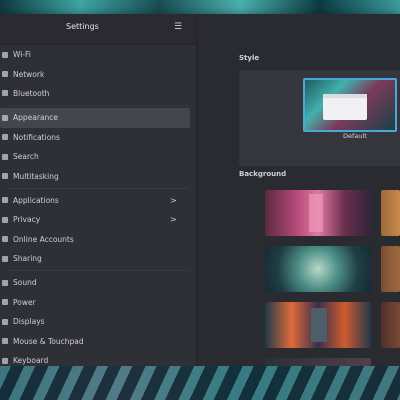 Image resolution: width=400 pixels, height=400 pixels. What do you see at coordinates (98, 321) in the screenshot?
I see `sidebar-item-displays: Displays` at bounding box center [98, 321].